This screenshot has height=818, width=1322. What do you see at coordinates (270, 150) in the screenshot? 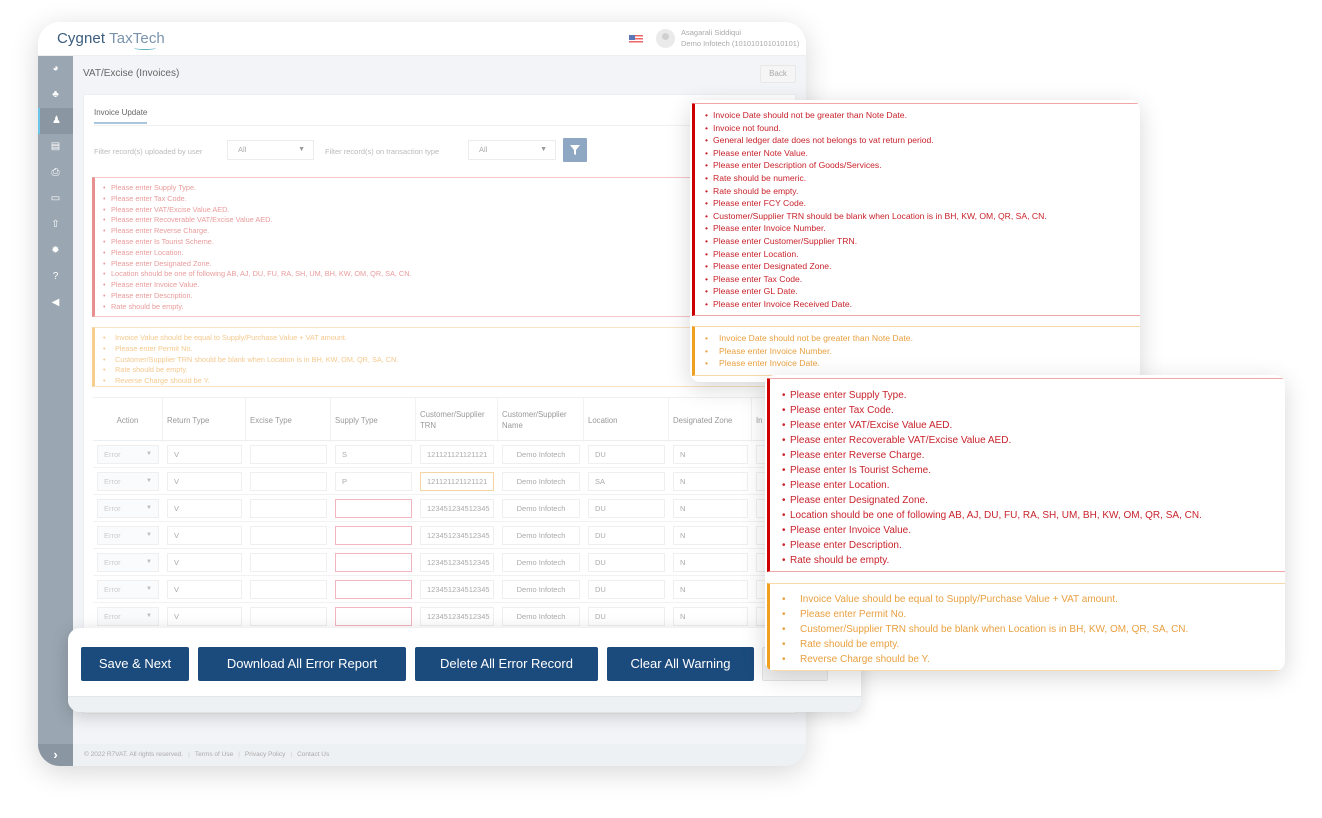
I see `filter-user-select: All ▼` at bounding box center [270, 150].